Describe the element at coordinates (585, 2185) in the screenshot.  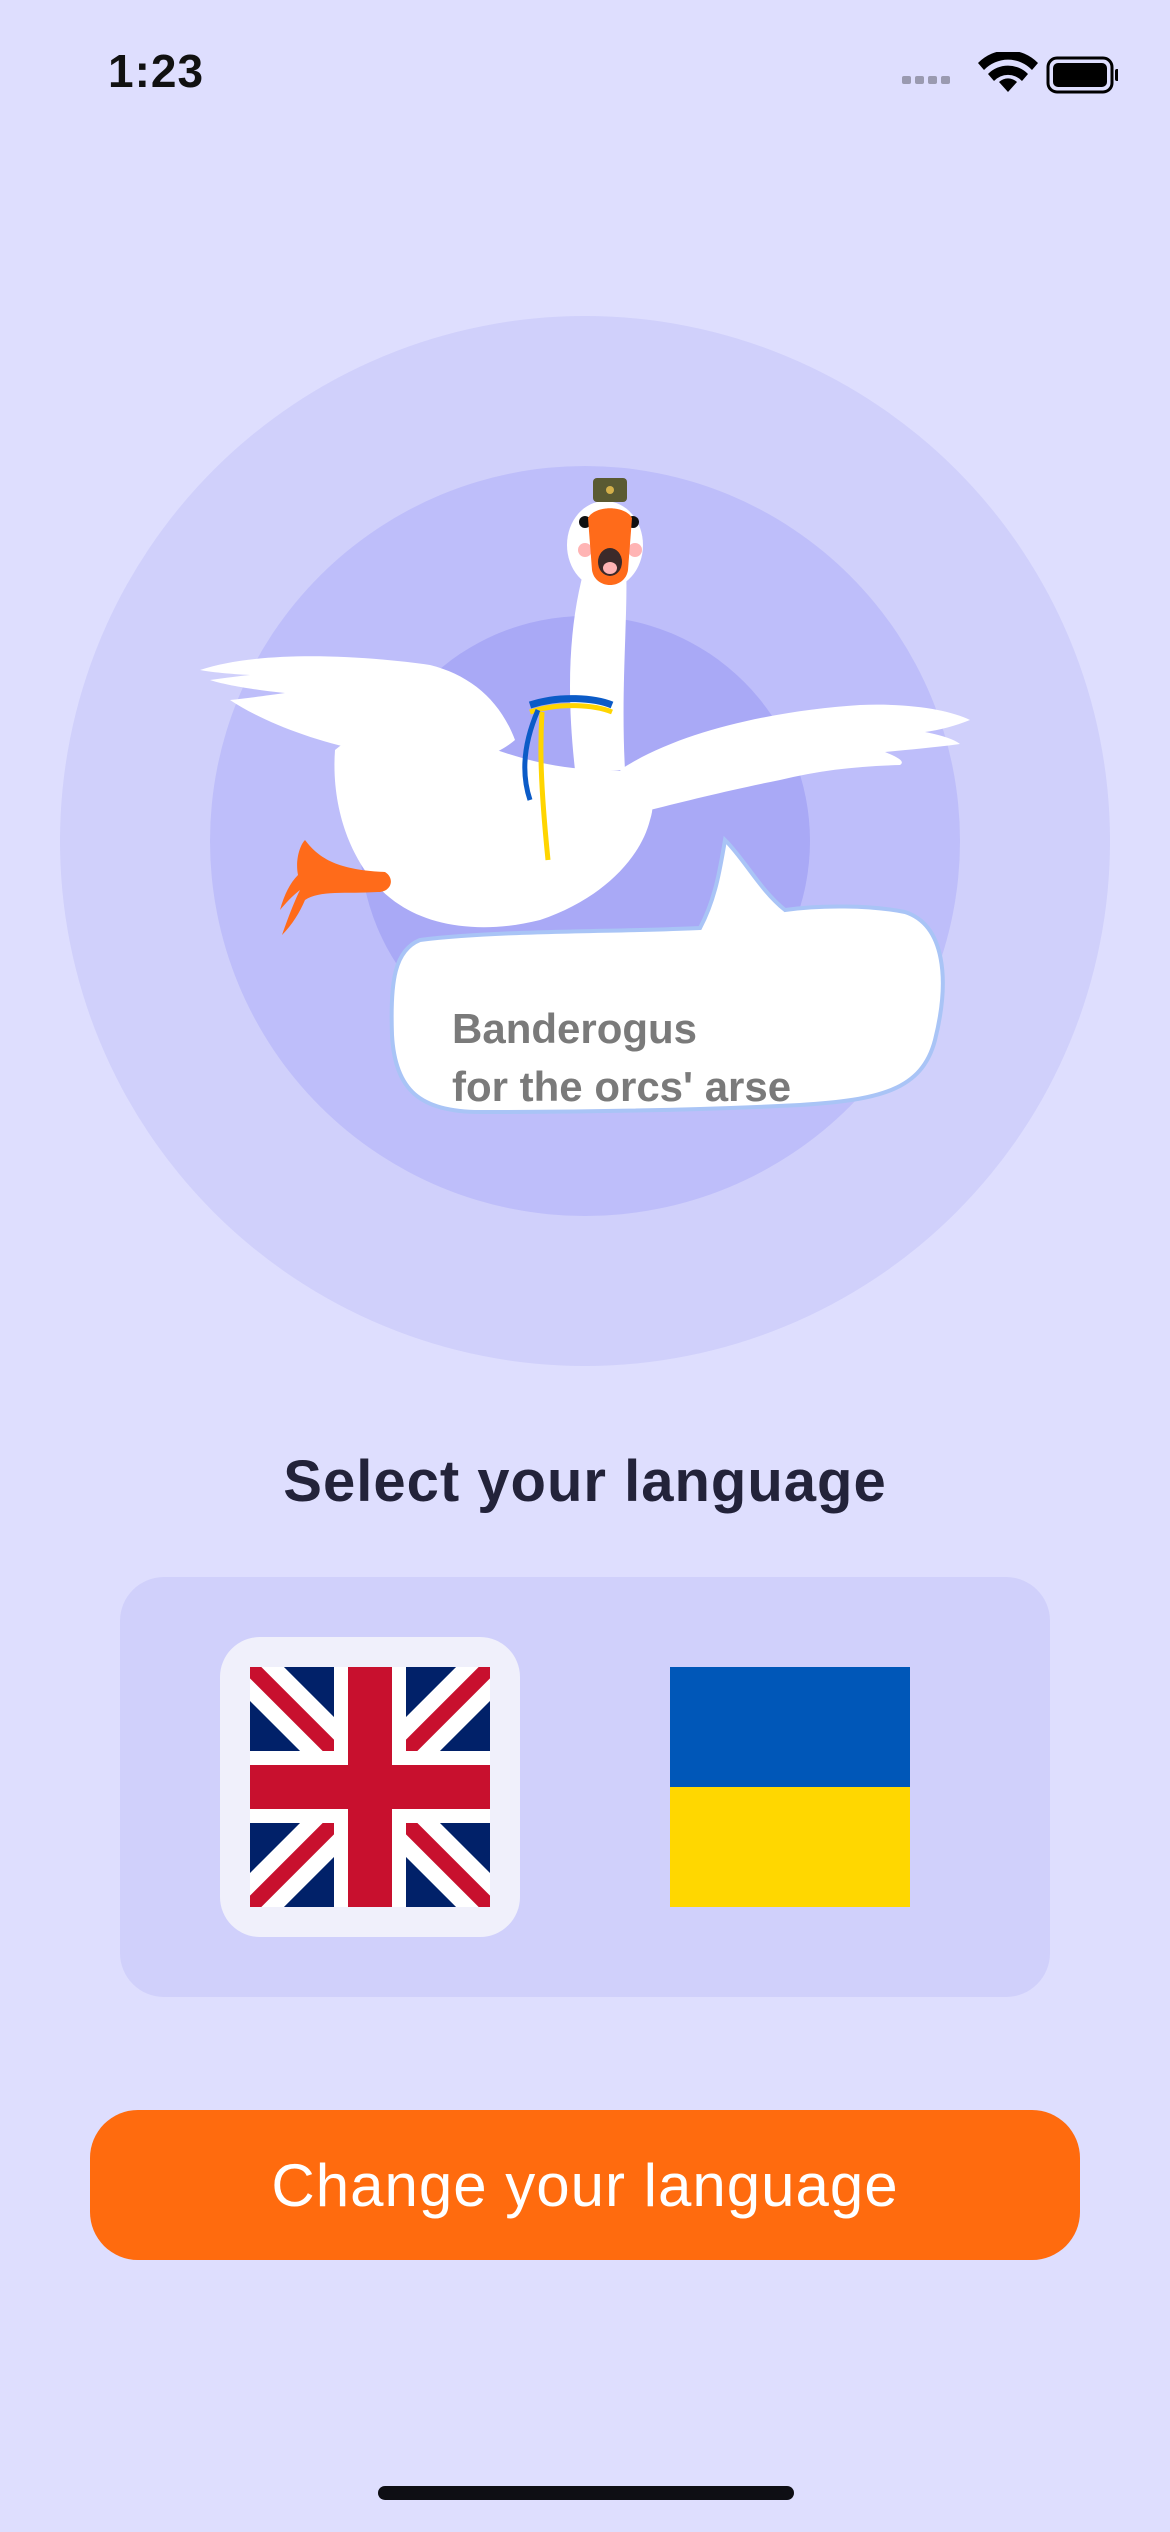
I see `change-language-button: Change your language` at that location.